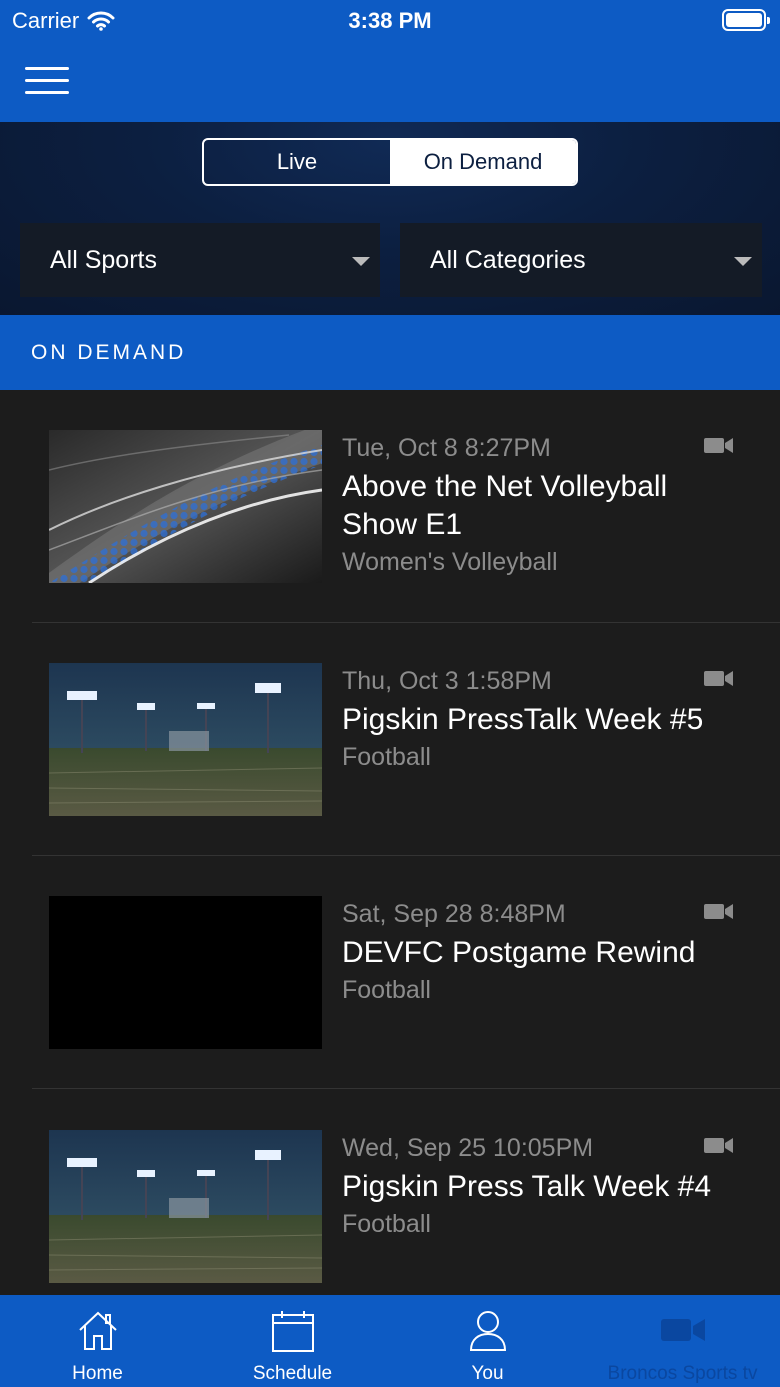 The width and height of the screenshot is (780, 1387). I want to click on categories-dropdown-label: All Categories, so click(508, 259).